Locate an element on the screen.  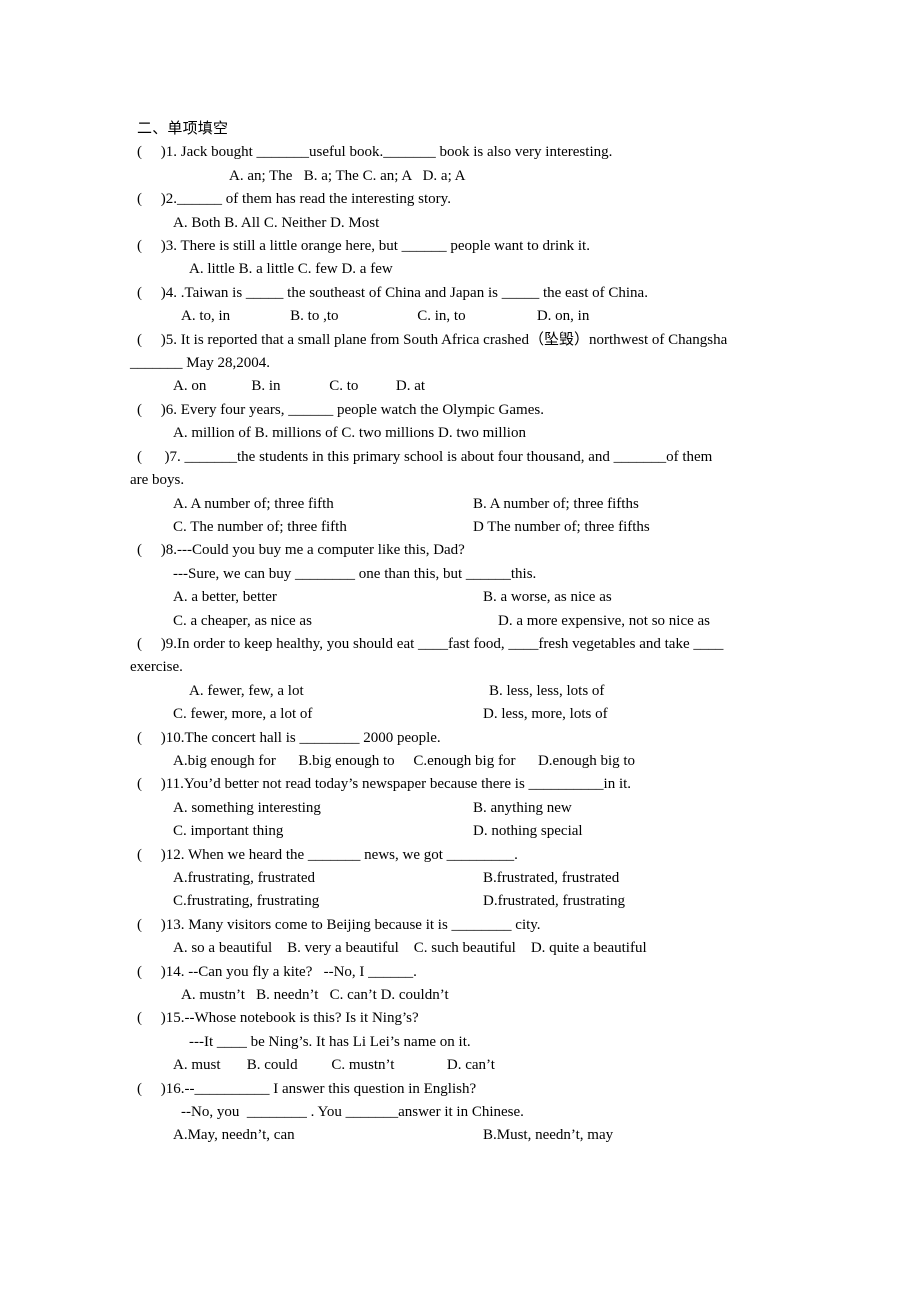
question-options: A. on B. in C. to D. at is located at coordinates (299, 386).